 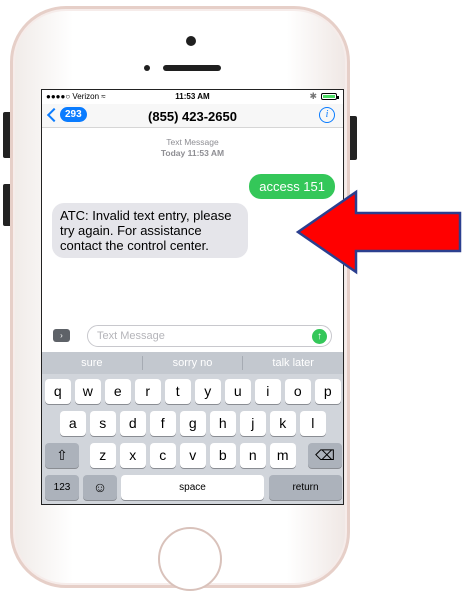 I want to click on key-z: z, so click(x=103, y=455).